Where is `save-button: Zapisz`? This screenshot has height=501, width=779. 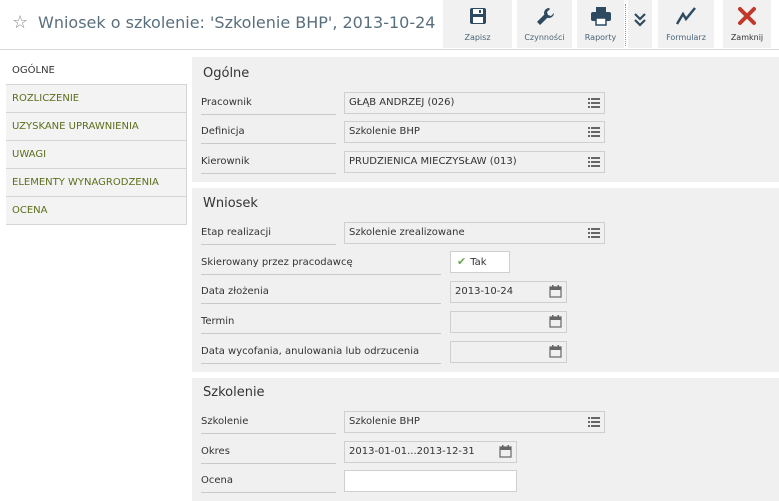
save-button: Zapisz is located at coordinates (477, 24).